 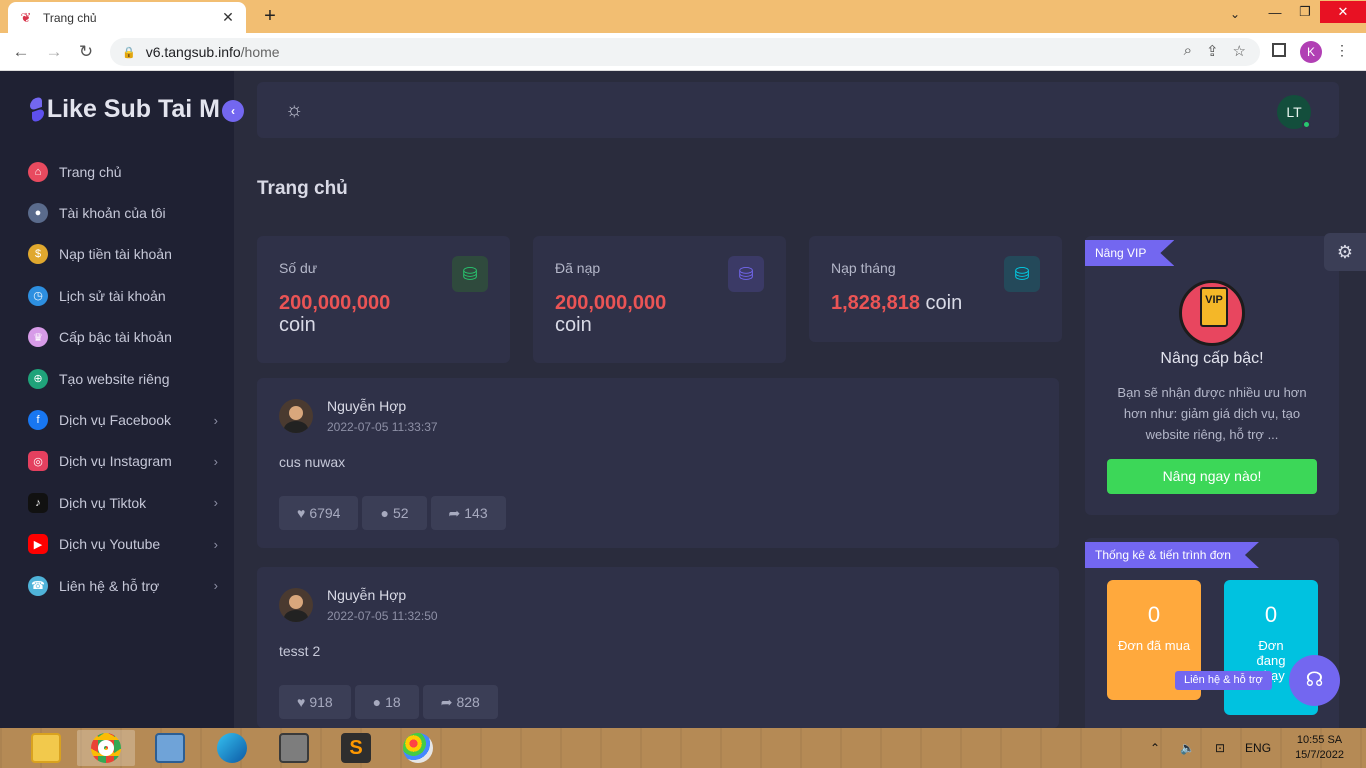 I want to click on url-host: v6.tangsub.info, so click(x=193, y=52).